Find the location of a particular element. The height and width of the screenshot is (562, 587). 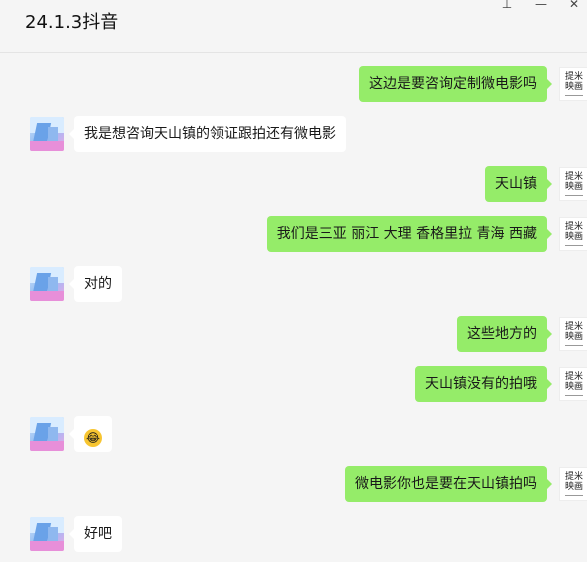

message-row: 这些地方的 提米 映画 is located at coordinates (293, 336).